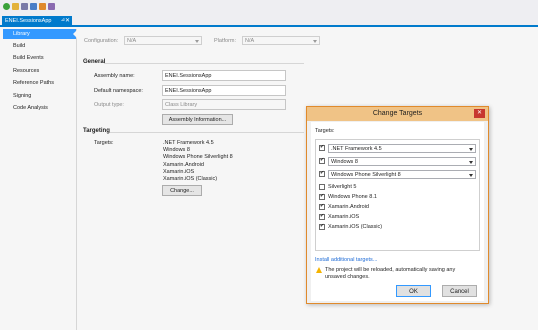 The height and width of the screenshot is (330, 538). What do you see at coordinates (28, 21) in the screenshot?
I see `document-tab-label: ENEI.SessionsApp` at bounding box center [28, 21].